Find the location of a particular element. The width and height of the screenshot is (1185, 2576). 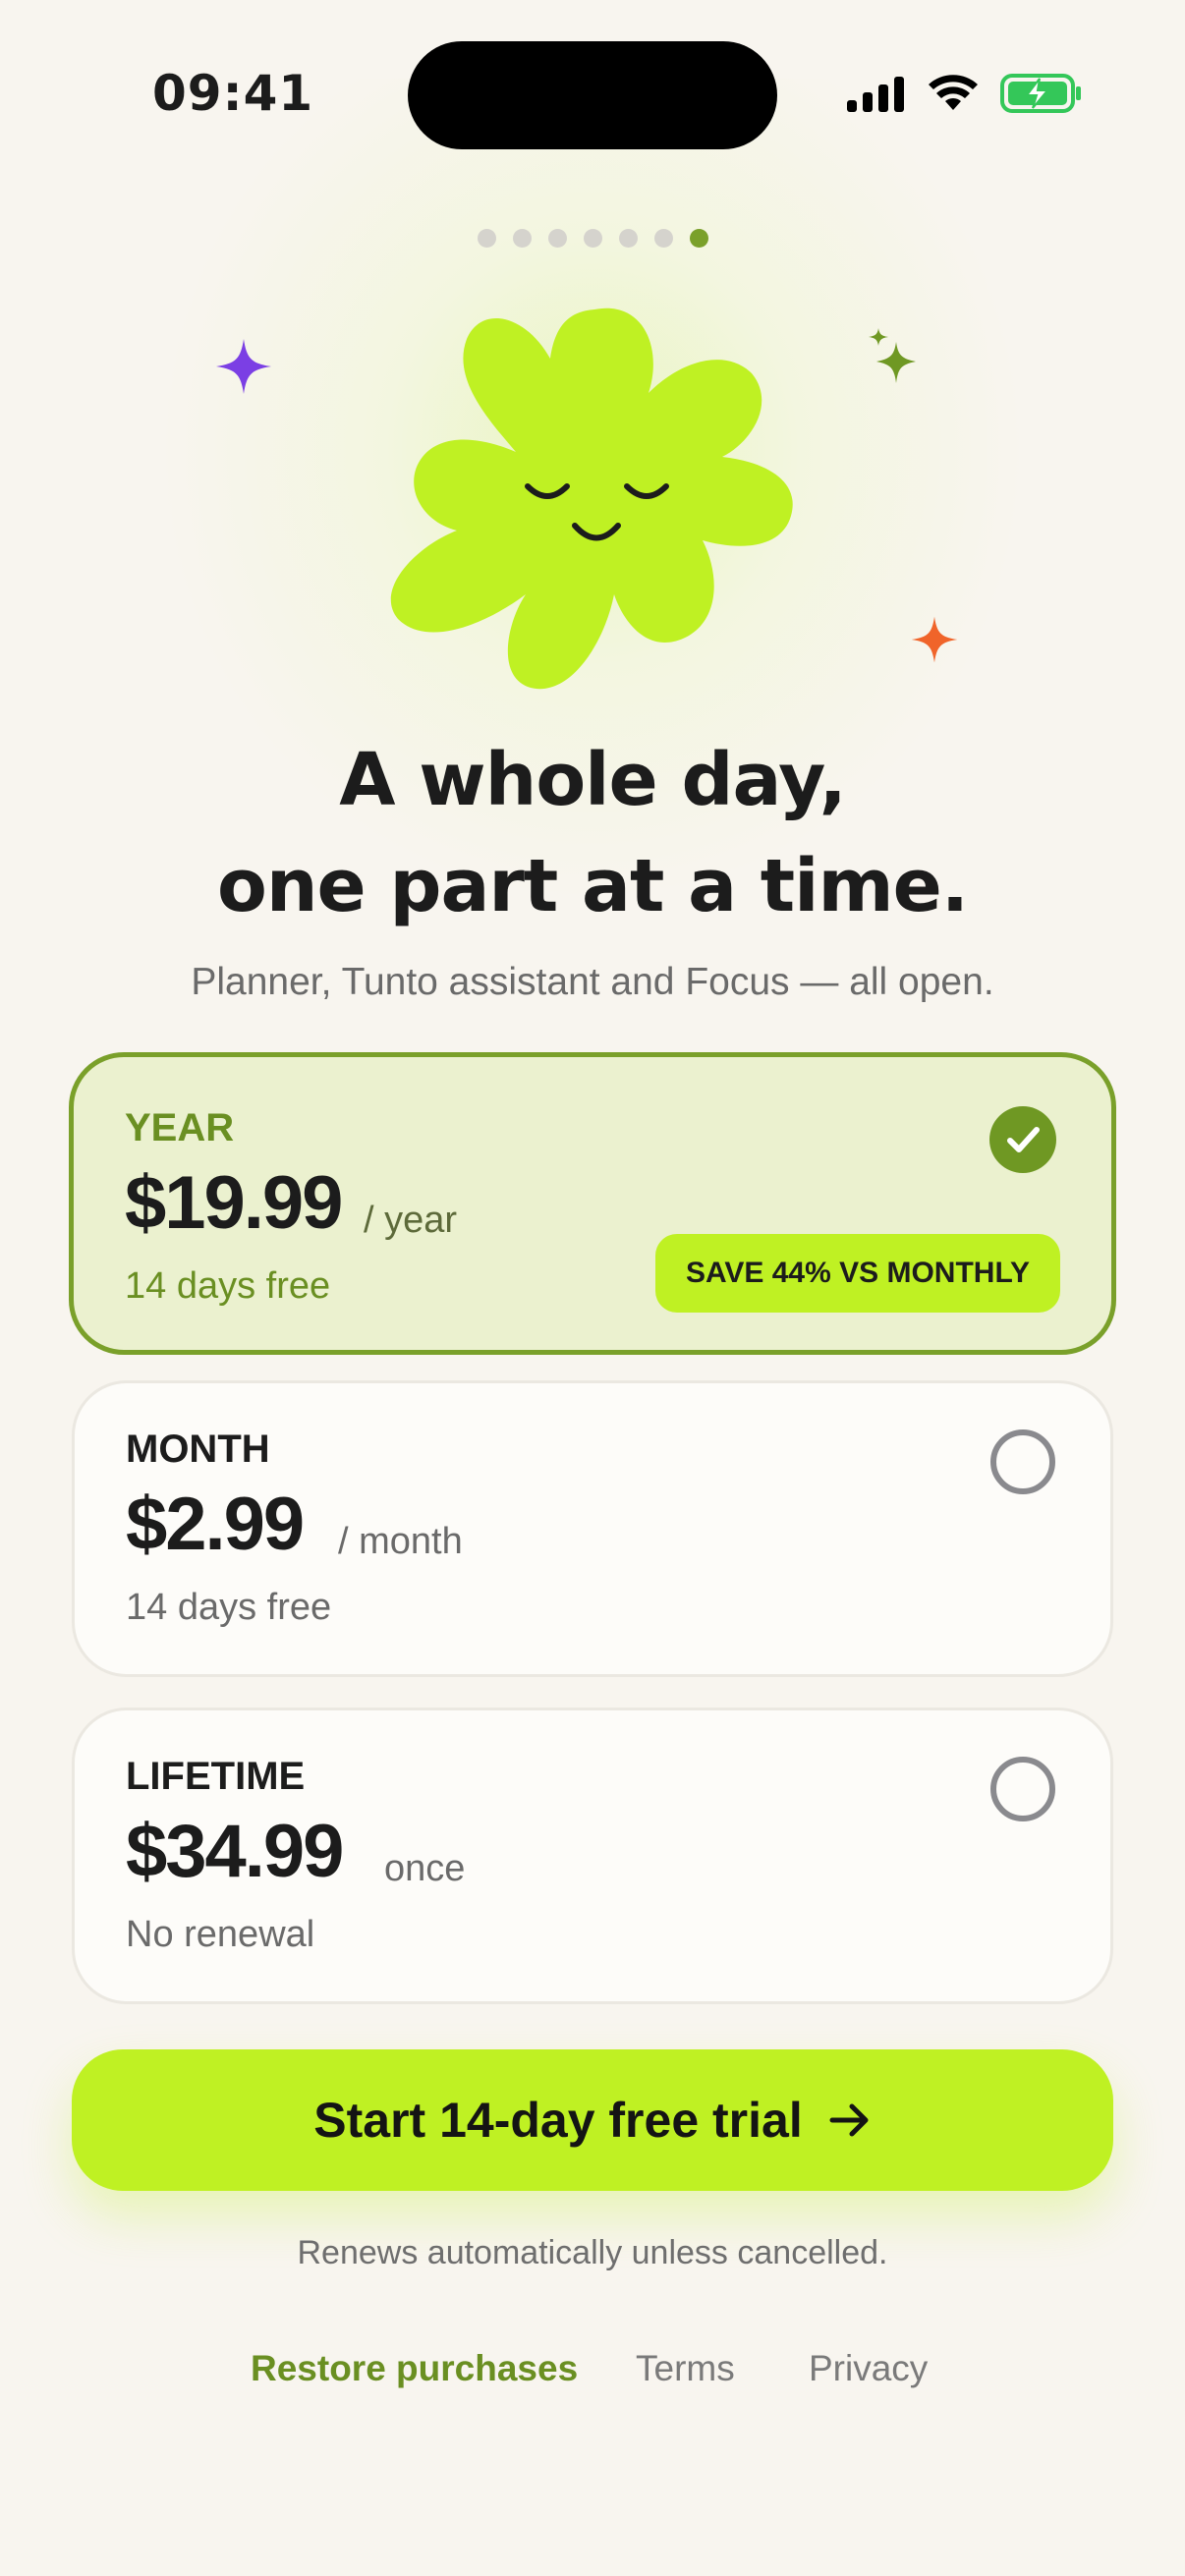

terms-link: Terms is located at coordinates (686, 2368).